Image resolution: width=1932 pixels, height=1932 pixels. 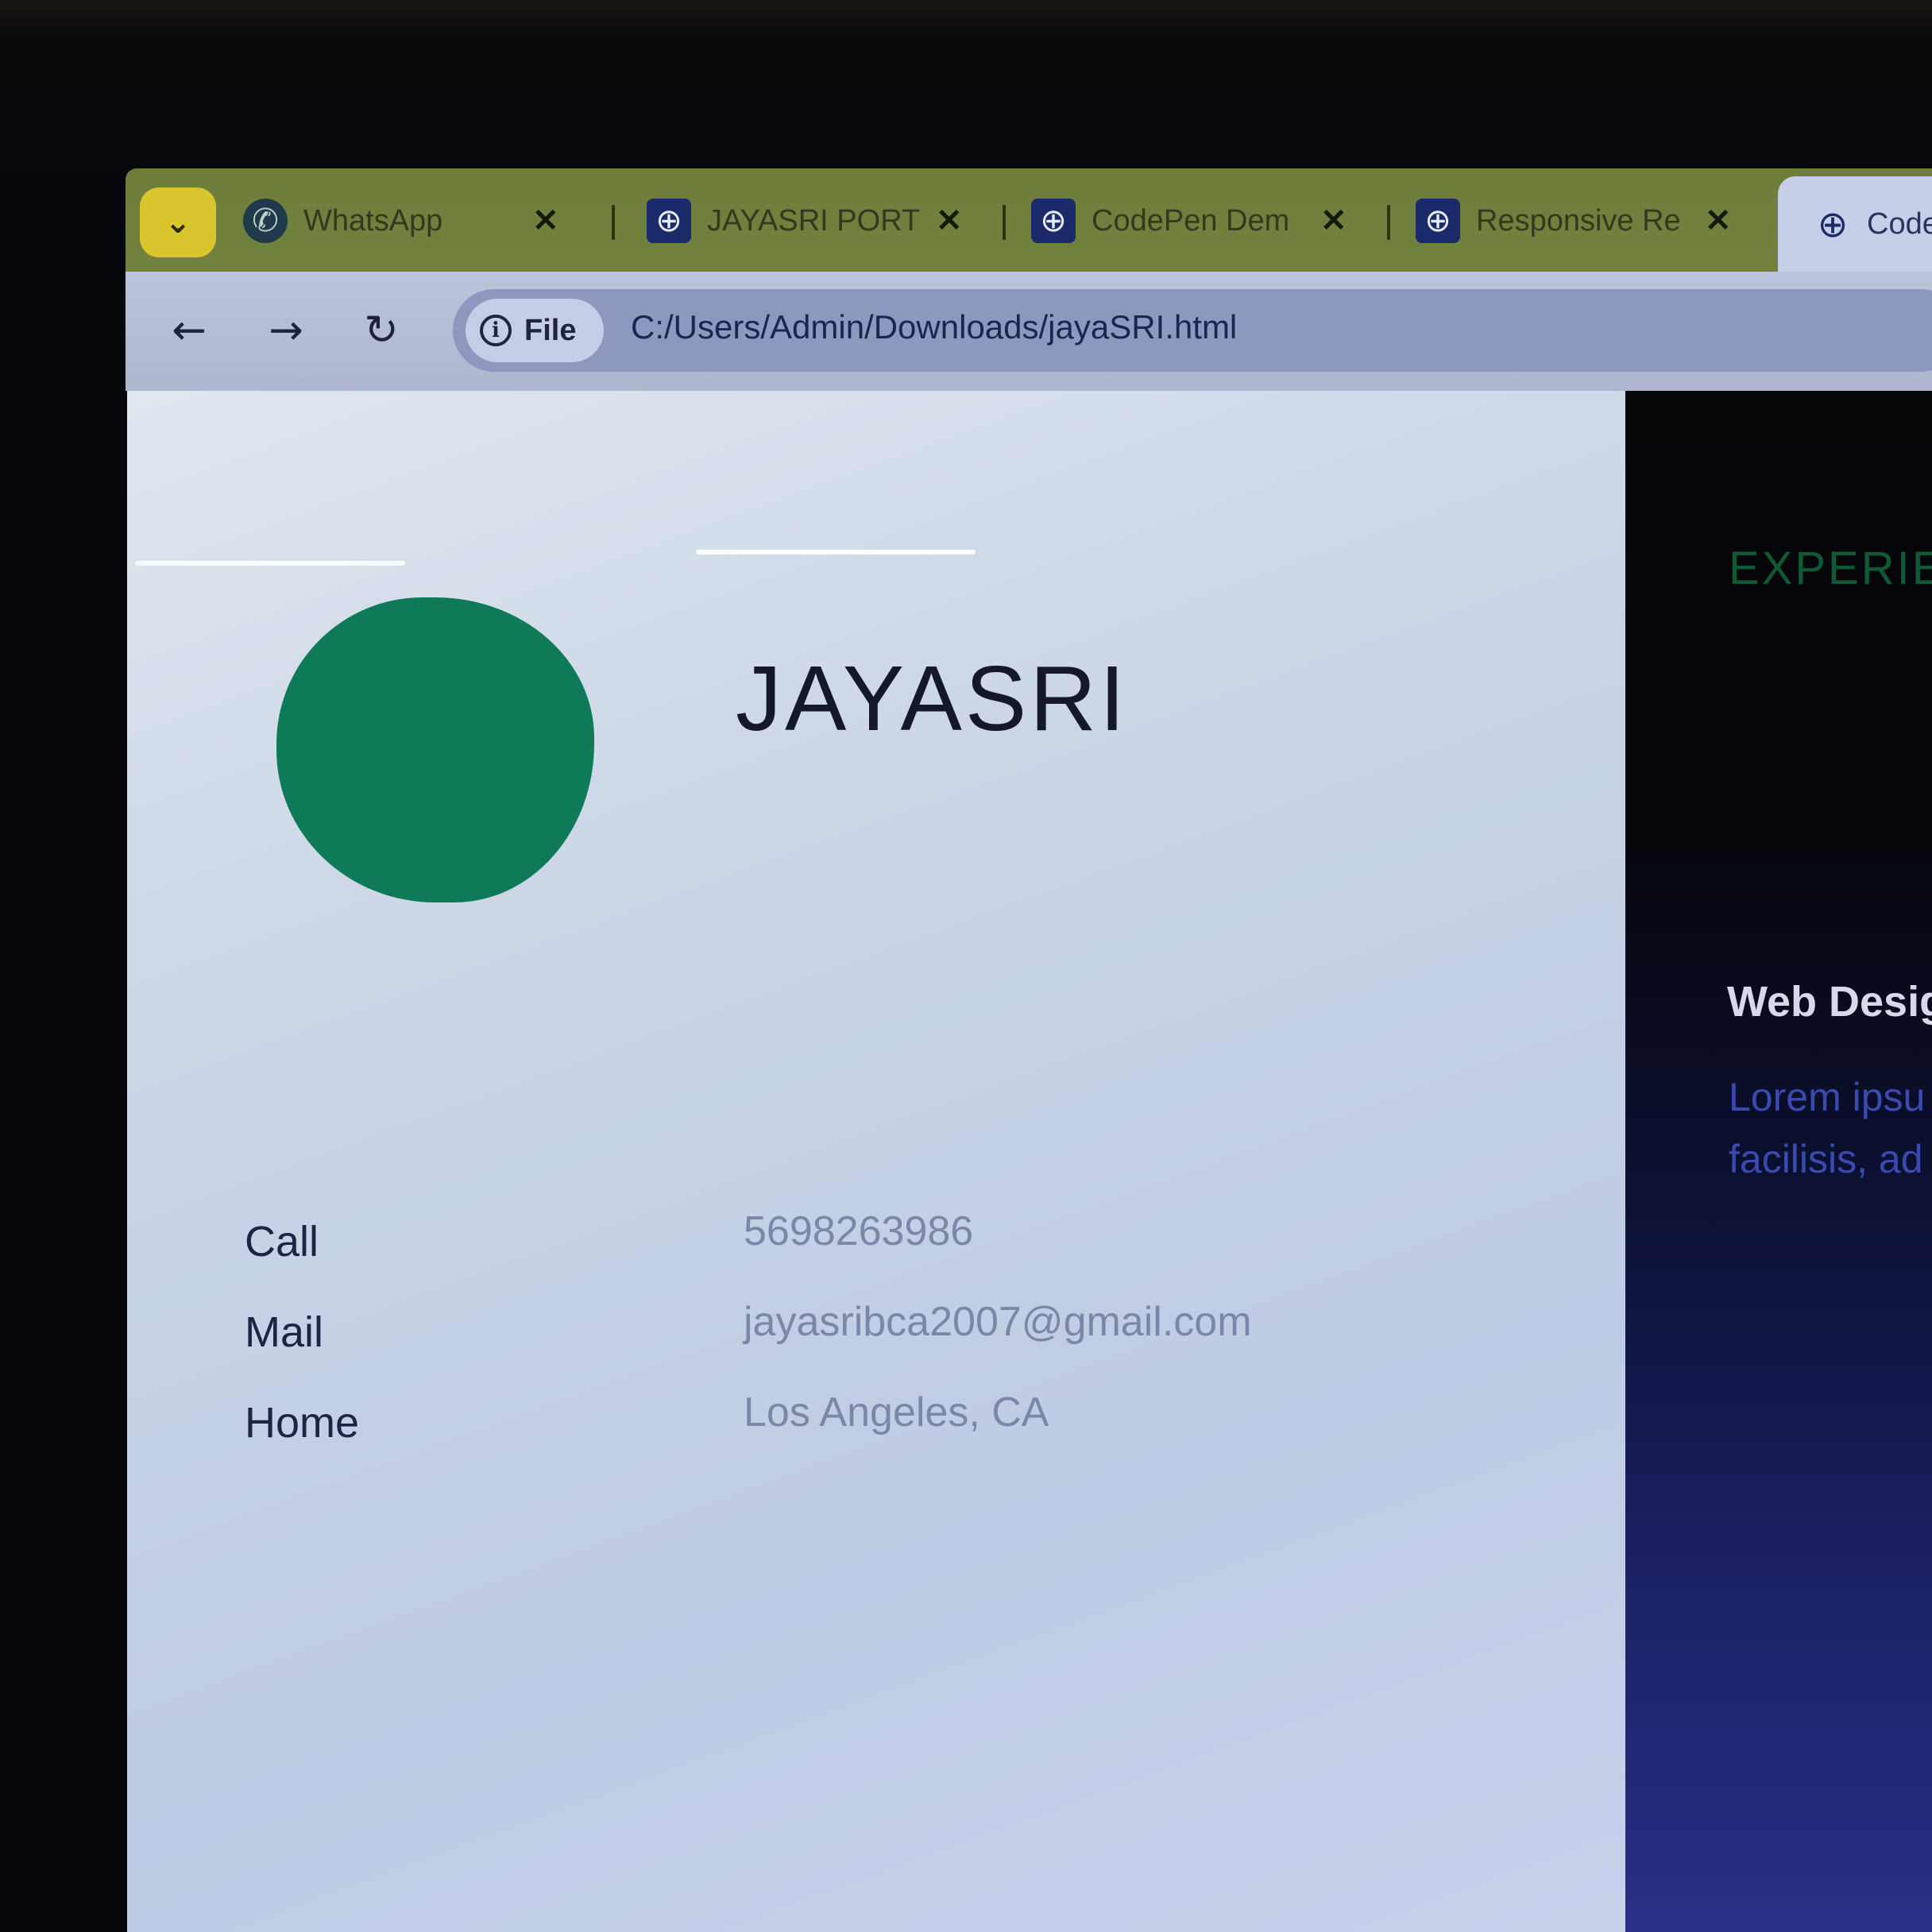 I want to click on forward-button: →, so click(x=286, y=330).